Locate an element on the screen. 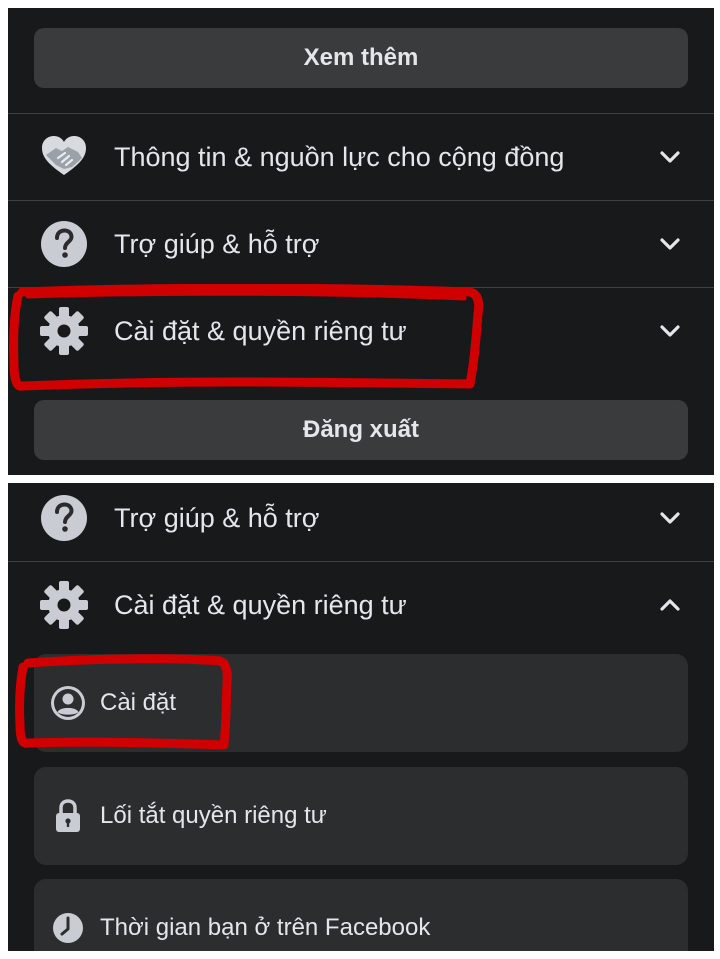 The image size is (720, 959). submenu-item-privacy-shortcuts: Lối tắt quyền riêng tư is located at coordinates (361, 816).